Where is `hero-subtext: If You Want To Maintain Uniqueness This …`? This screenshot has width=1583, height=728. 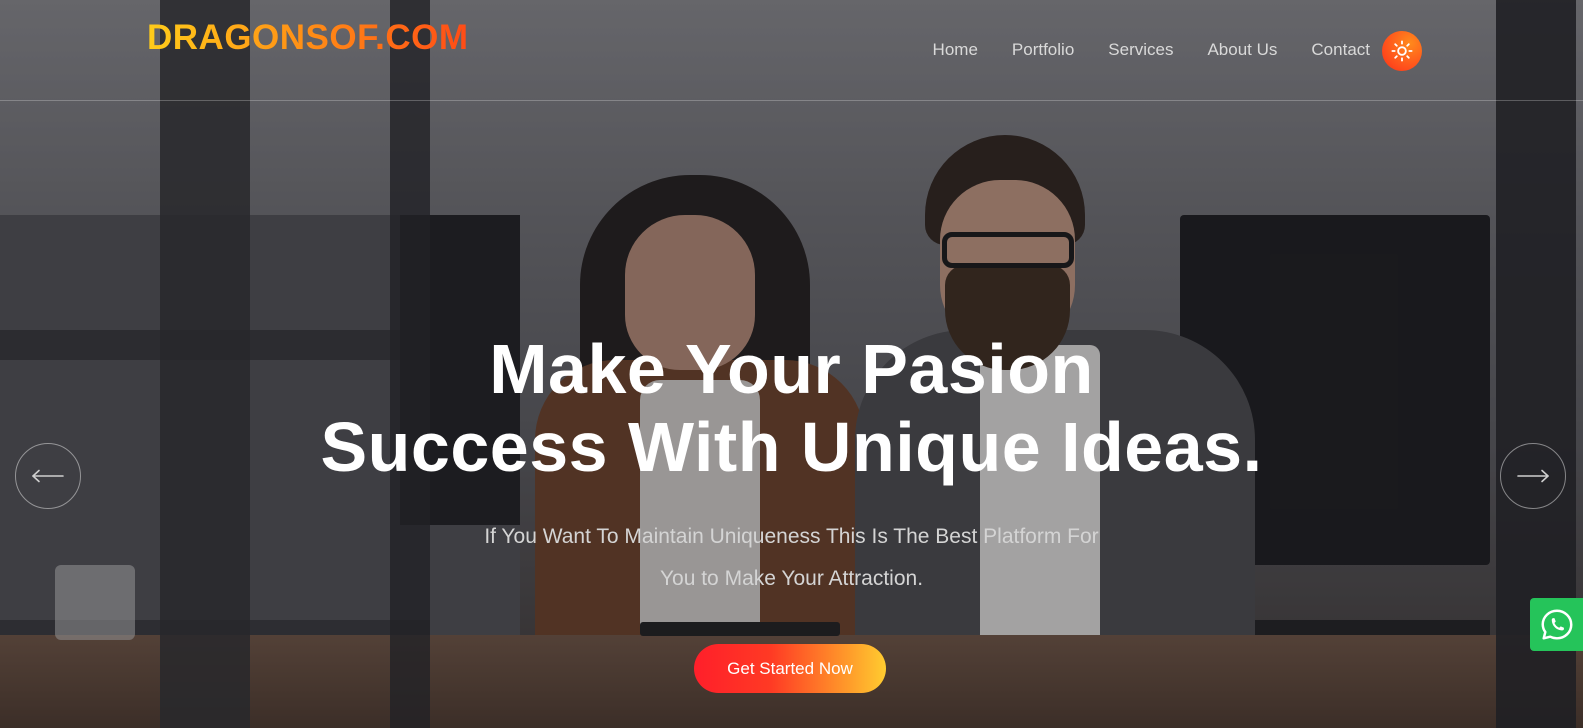 hero-subtext: If You Want To Maintain Uniqueness This … is located at coordinates (791, 558).